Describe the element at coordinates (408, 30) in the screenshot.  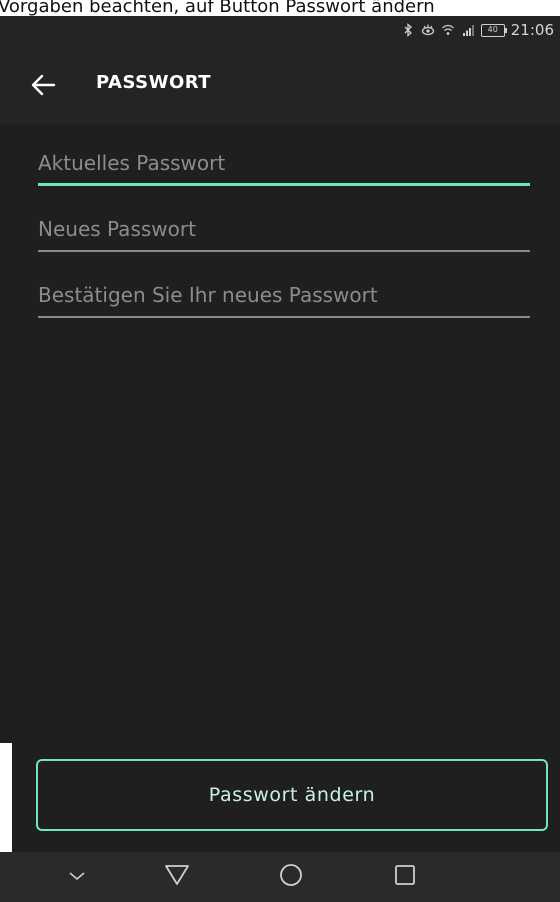
I see `bluetooth-icon` at that location.